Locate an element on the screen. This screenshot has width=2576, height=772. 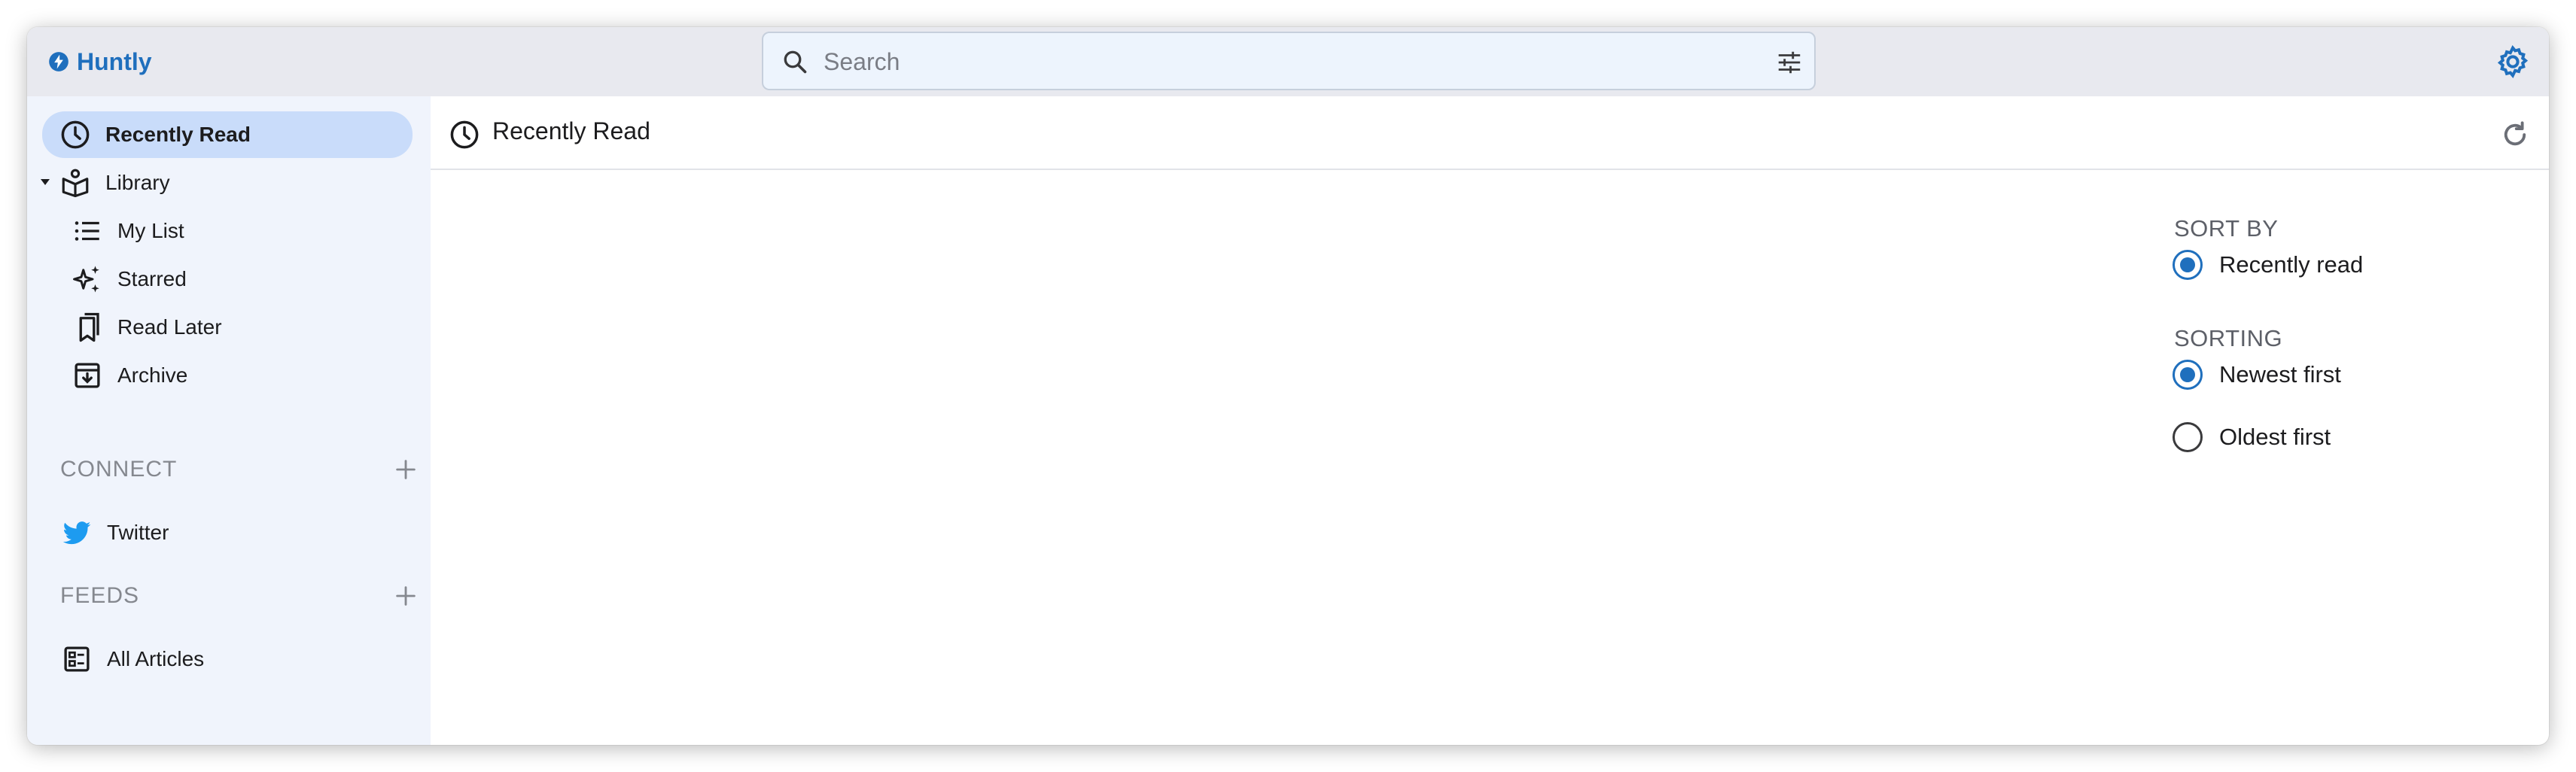
huntly-logo-icon is located at coordinates (59, 62).